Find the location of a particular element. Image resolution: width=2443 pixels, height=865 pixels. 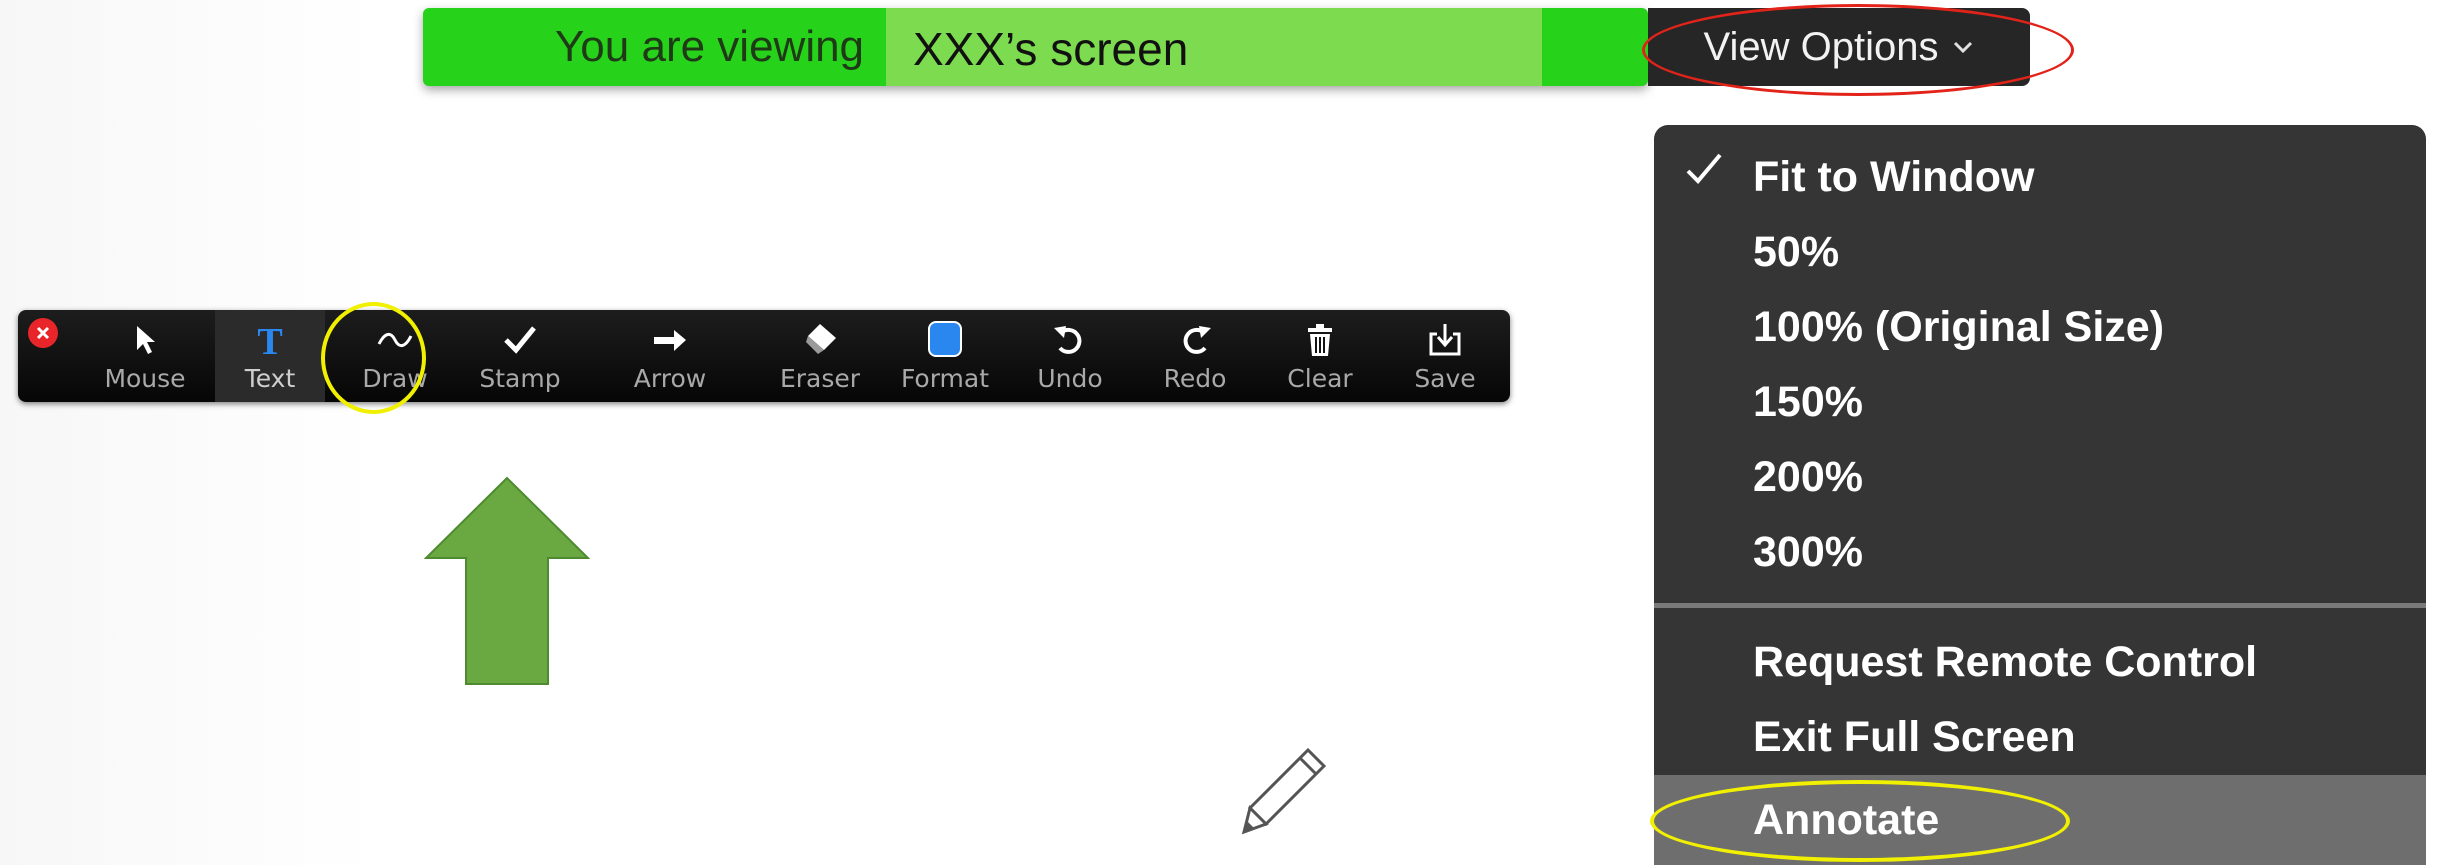

tool-undo: Undo is located at coordinates (1070, 356).